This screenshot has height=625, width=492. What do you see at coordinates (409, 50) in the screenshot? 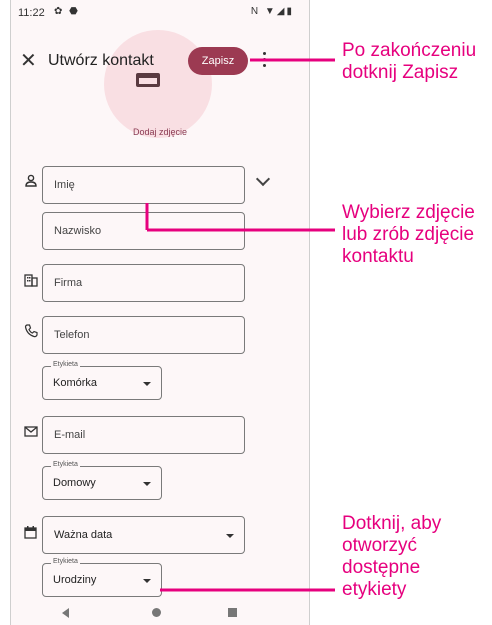
I see `callout-save-line-1: Po zakończeniu` at bounding box center [409, 50].